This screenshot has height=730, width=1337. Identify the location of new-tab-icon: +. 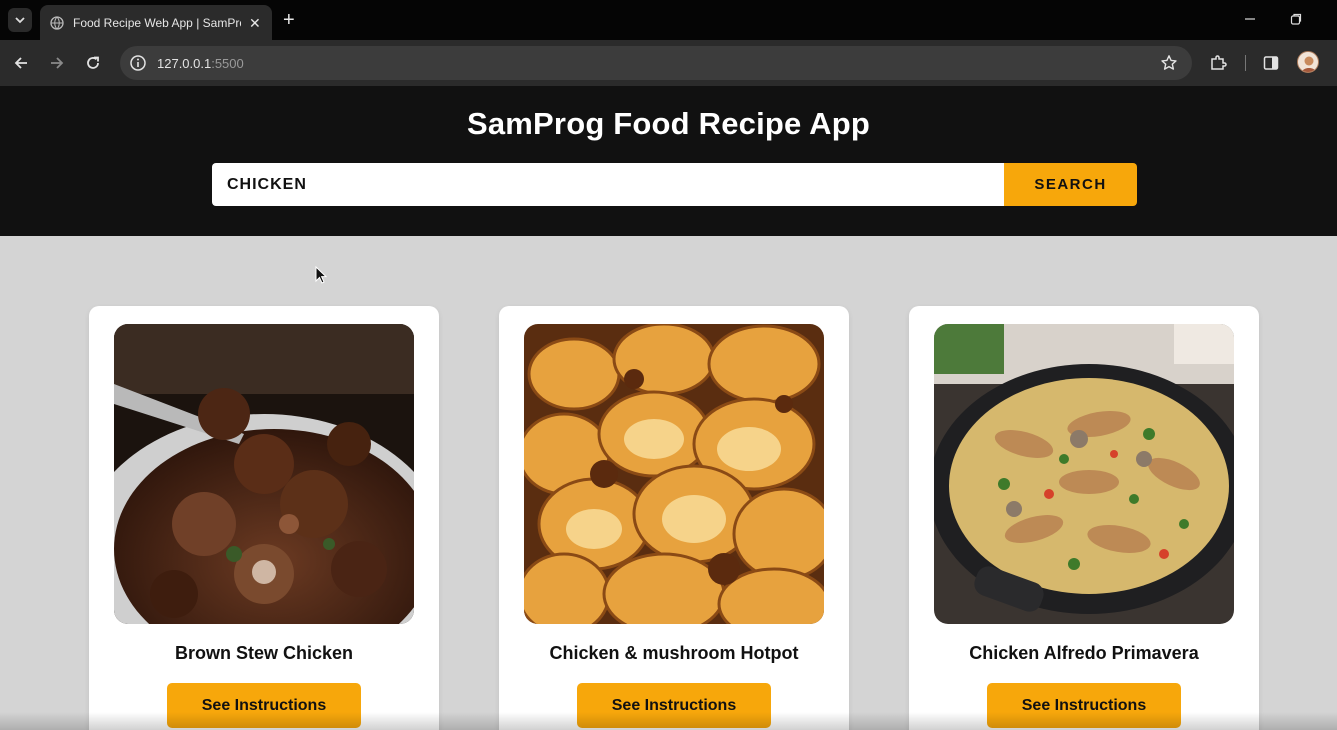
(289, 20).